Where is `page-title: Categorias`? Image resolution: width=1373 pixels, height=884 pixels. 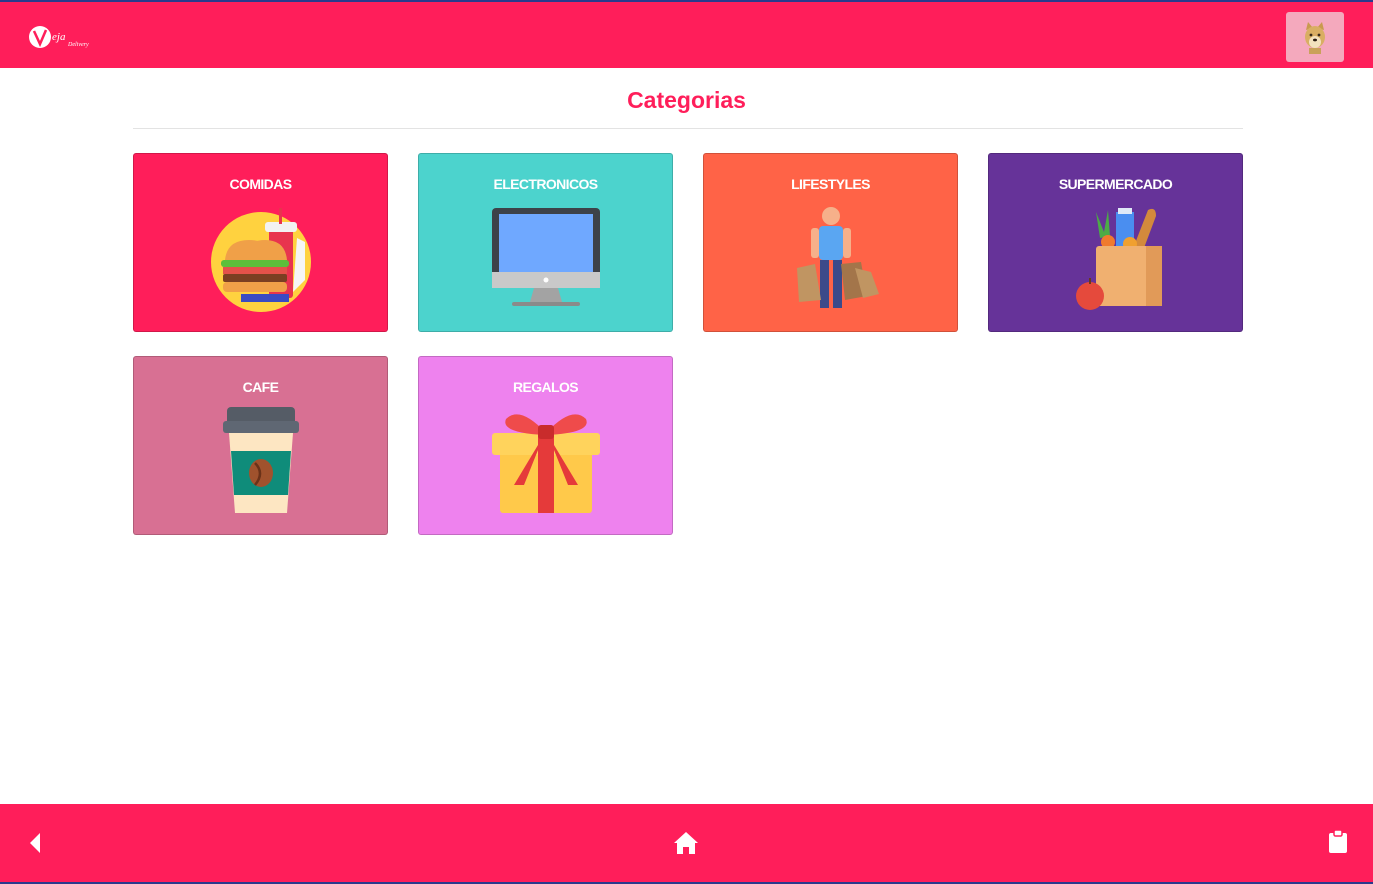
page-title: Categorias is located at coordinates (686, 100).